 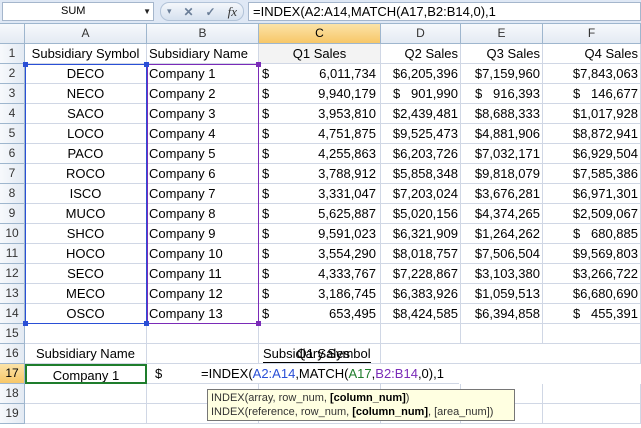 What do you see at coordinates (421, 274) in the screenshot?
I see `cell-d12: $7,228,867` at bounding box center [421, 274].